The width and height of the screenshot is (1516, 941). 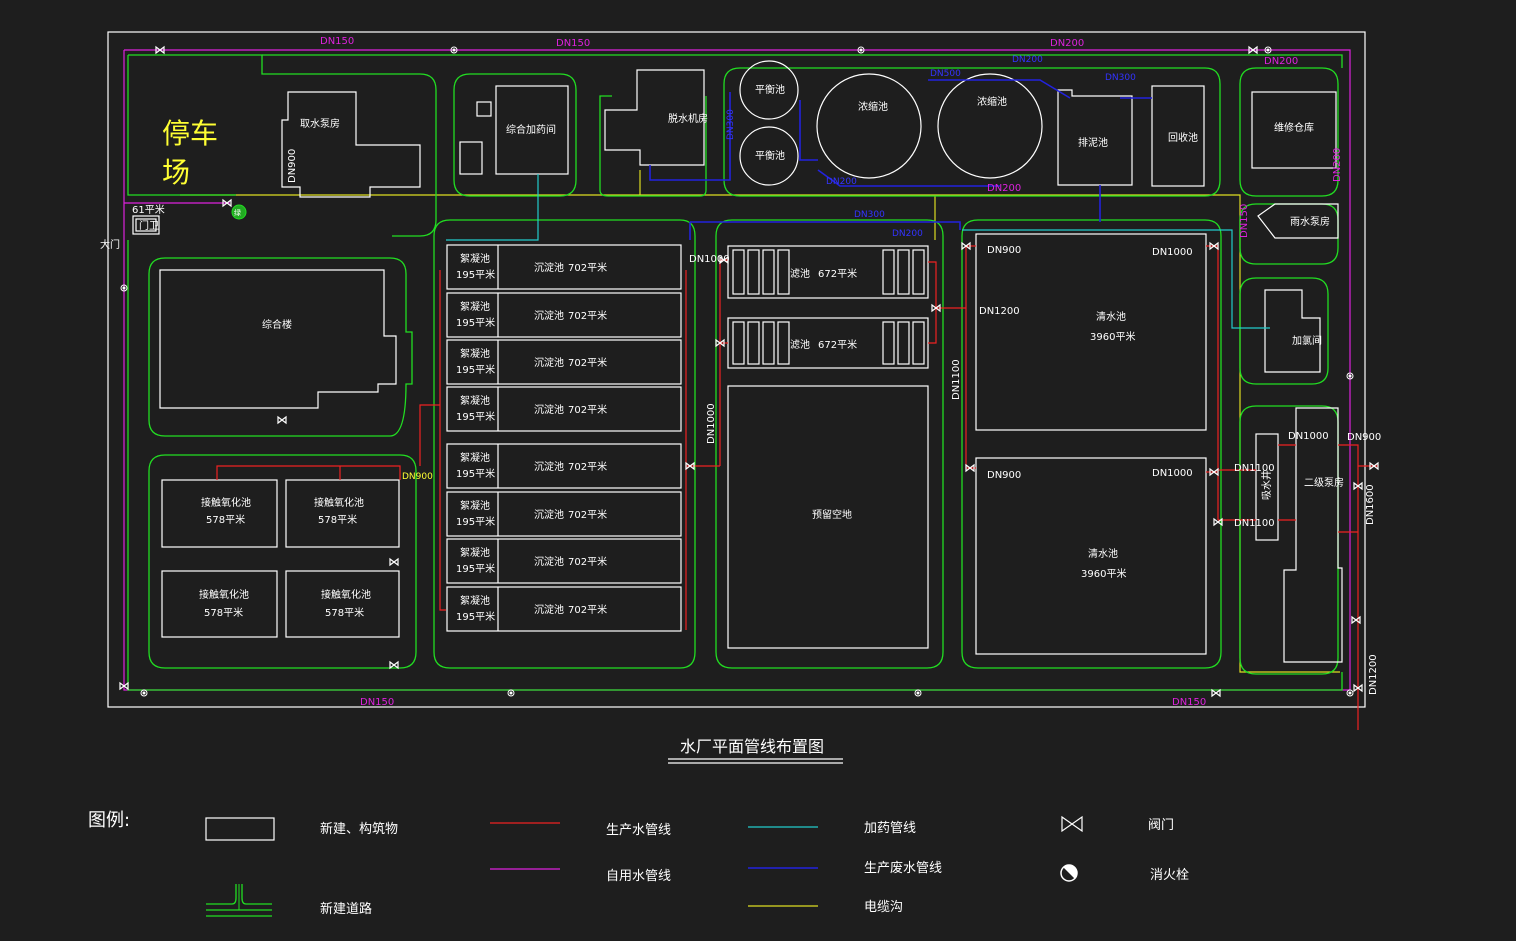 I want to click on legend-selfuse-label: 自用水管线, so click(x=638, y=876).